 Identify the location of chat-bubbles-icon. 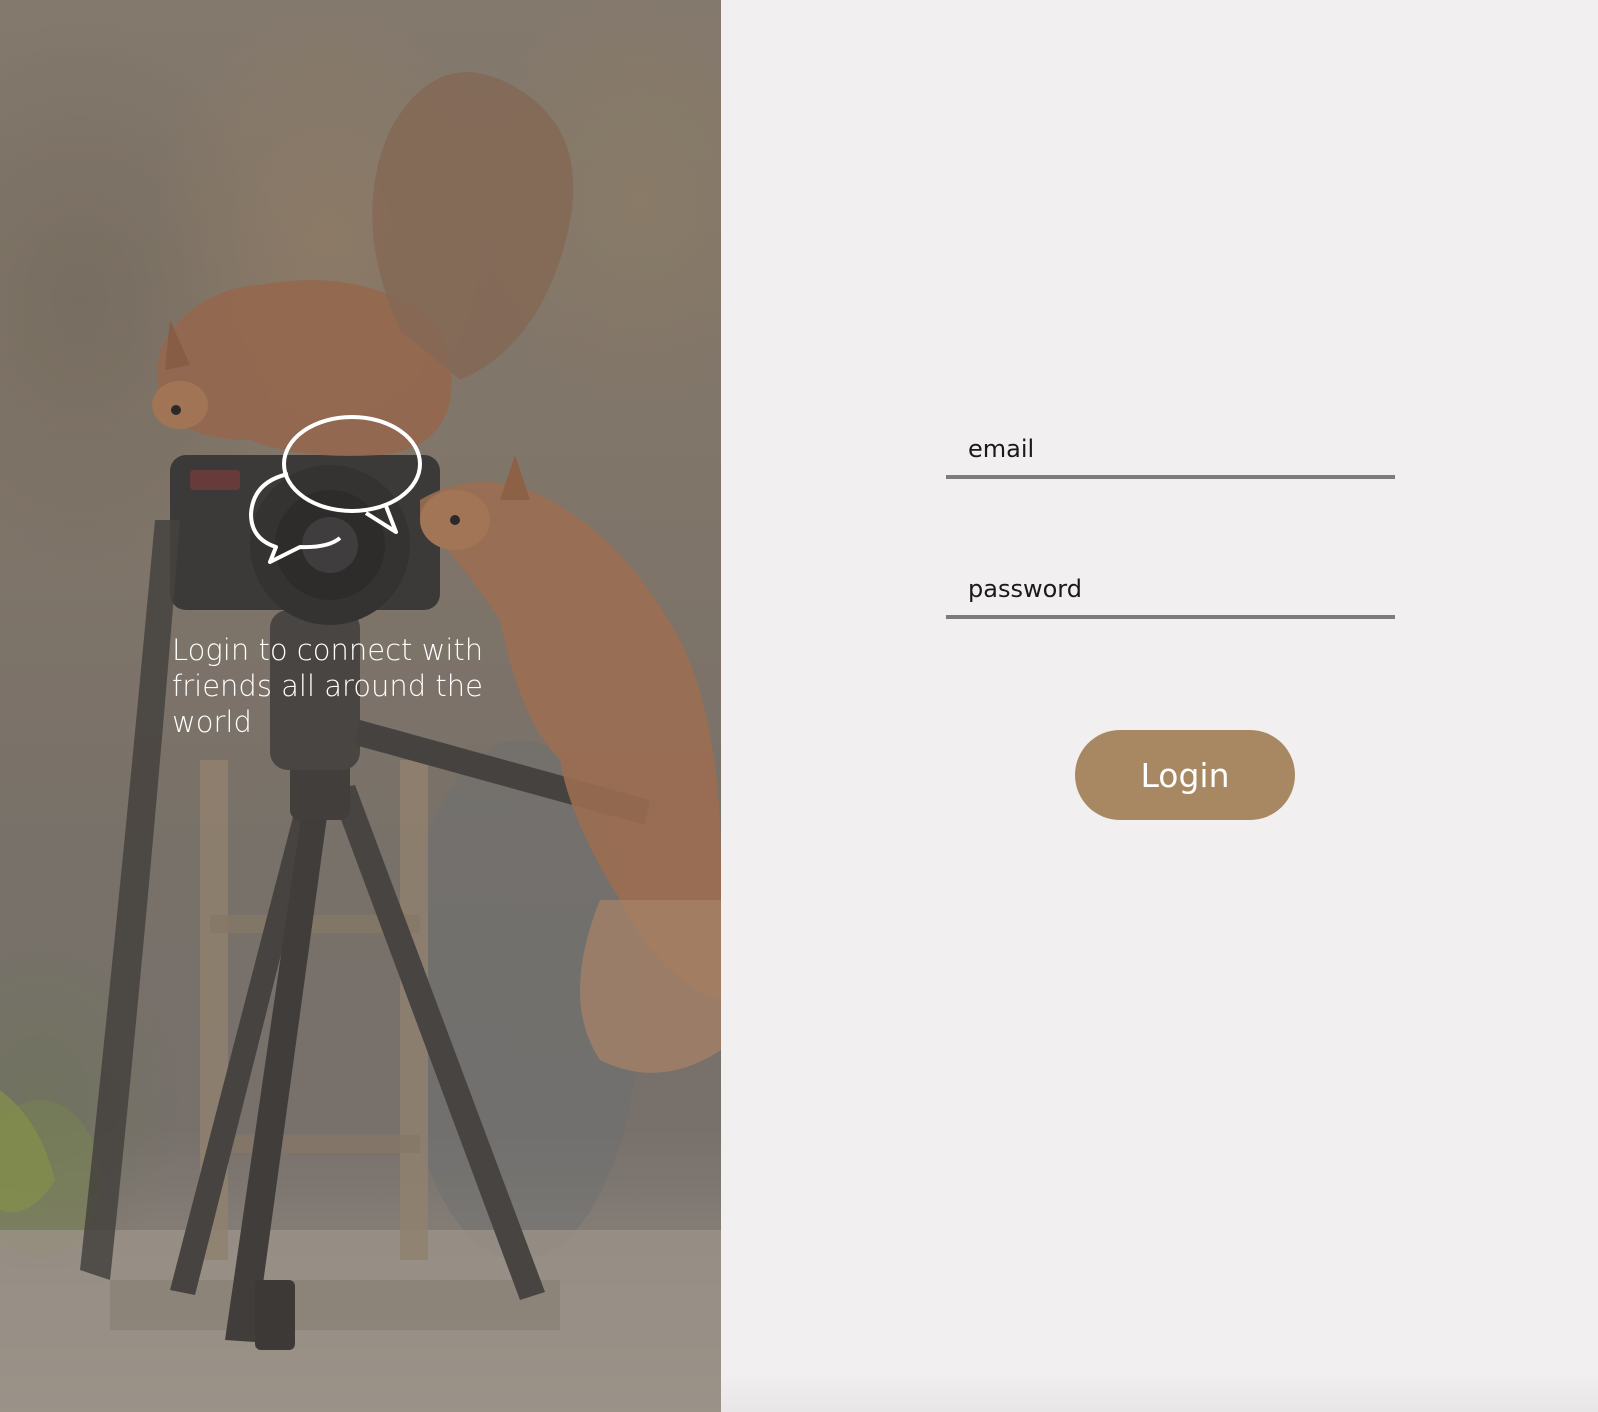
(335, 489).